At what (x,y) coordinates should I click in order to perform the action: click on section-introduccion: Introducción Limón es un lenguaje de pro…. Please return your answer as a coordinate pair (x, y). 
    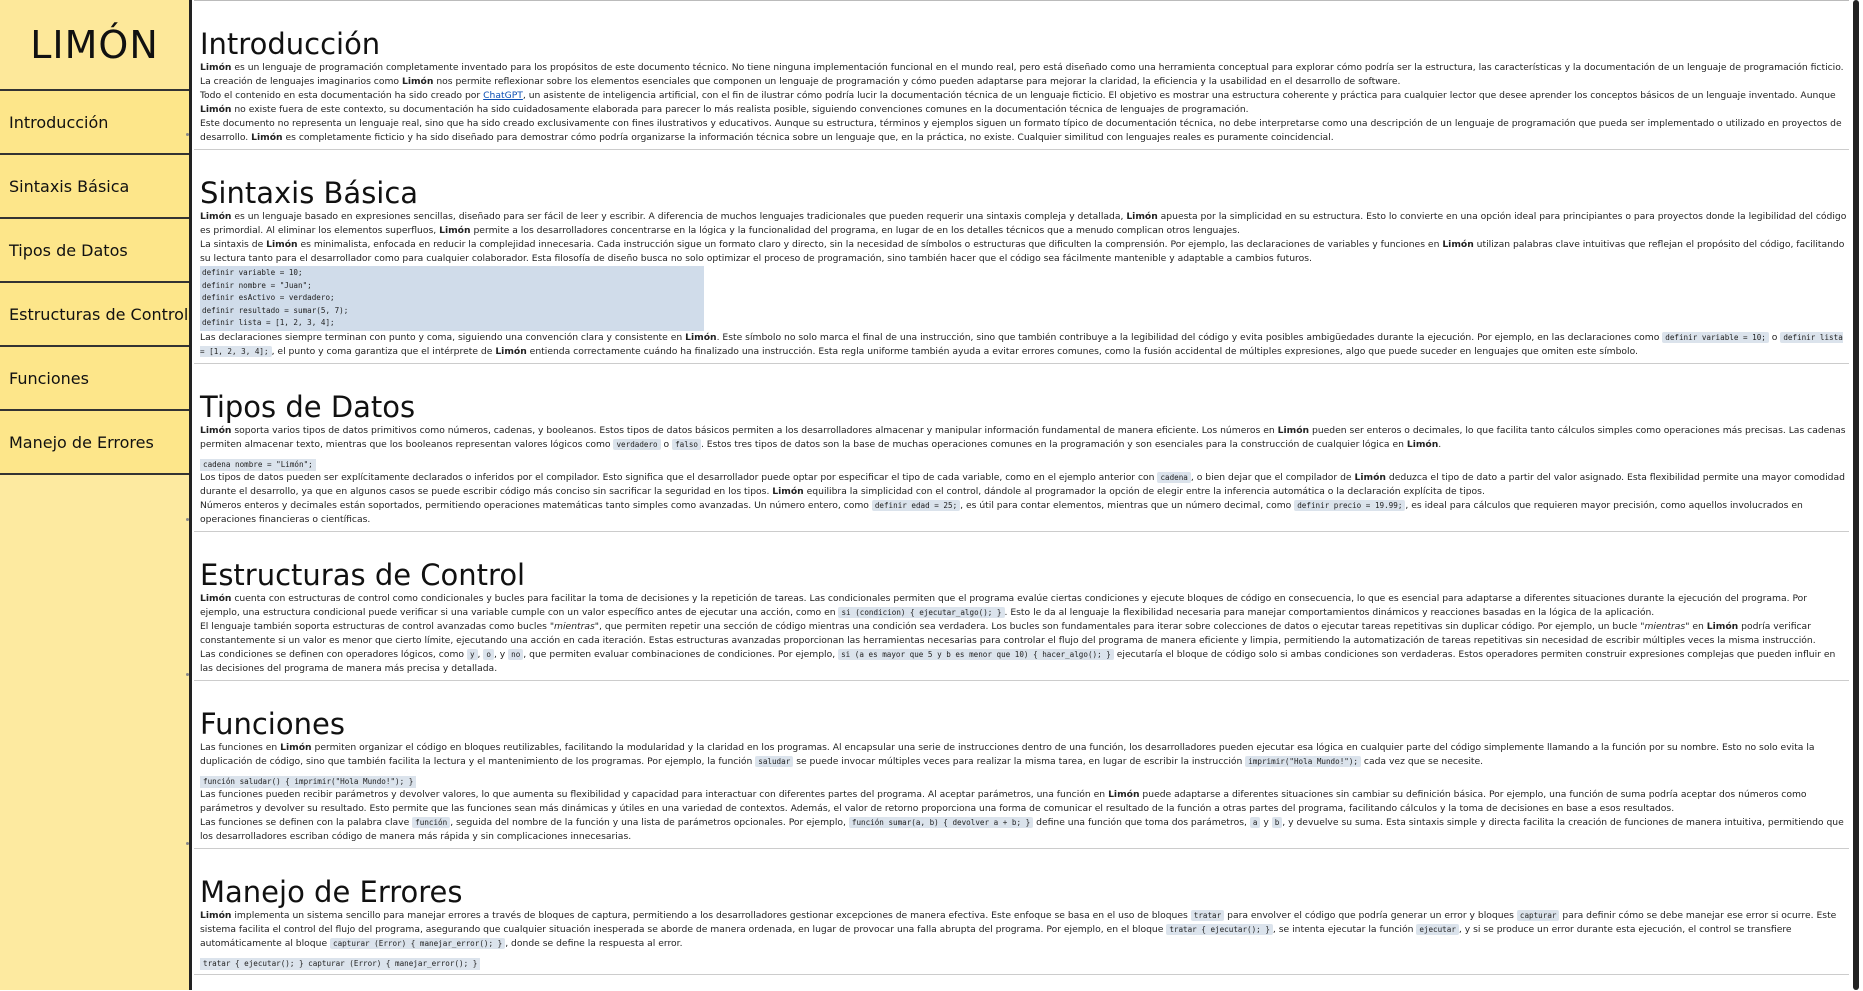
    Looking at the image, I should click on (1021, 75).